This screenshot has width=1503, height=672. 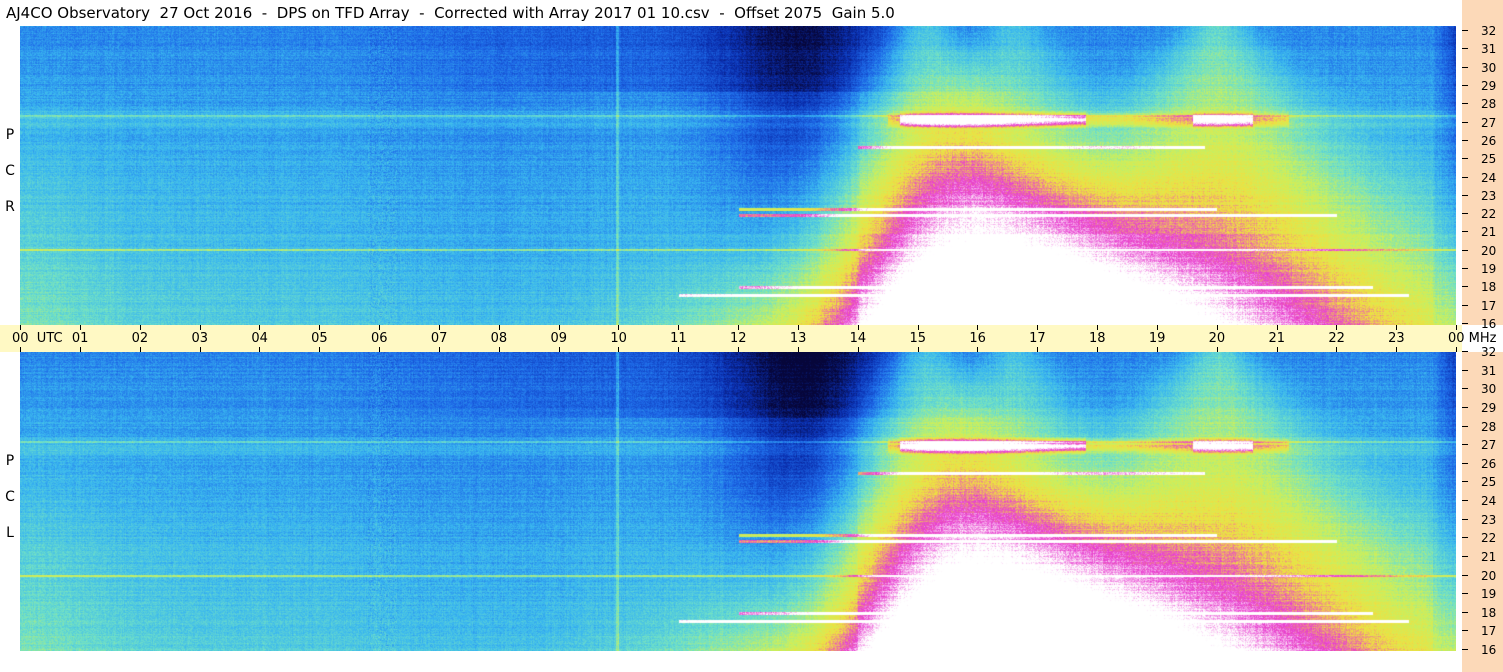 I want to click on time-label-11: 11, so click(x=678, y=338).